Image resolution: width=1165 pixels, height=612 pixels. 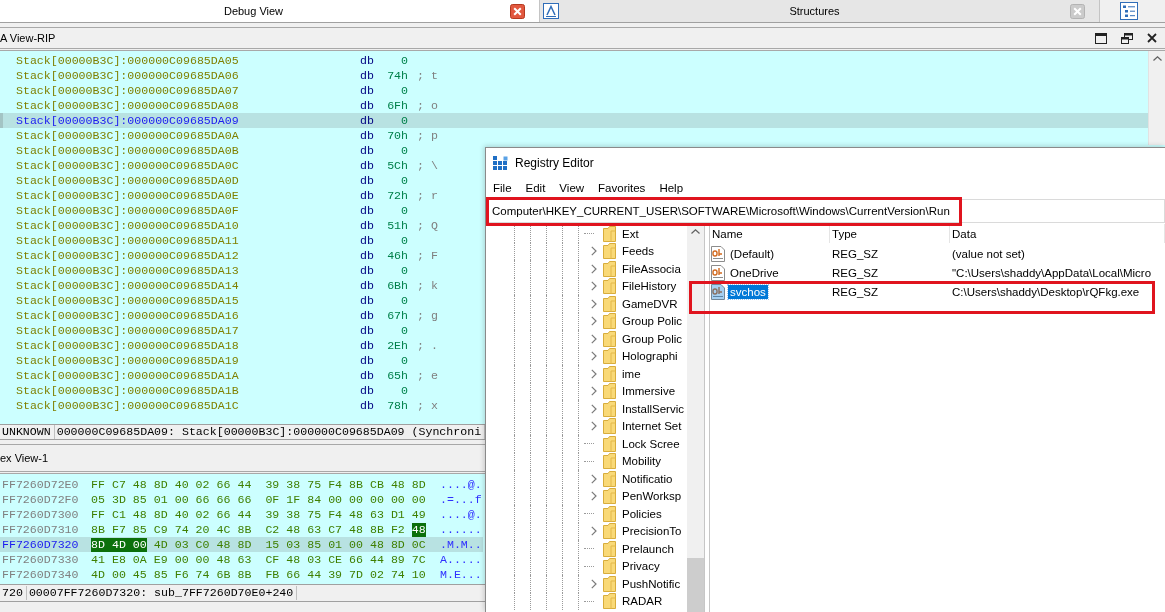 What do you see at coordinates (754, 272) in the screenshot?
I see `value-name: OneDrive` at bounding box center [754, 272].